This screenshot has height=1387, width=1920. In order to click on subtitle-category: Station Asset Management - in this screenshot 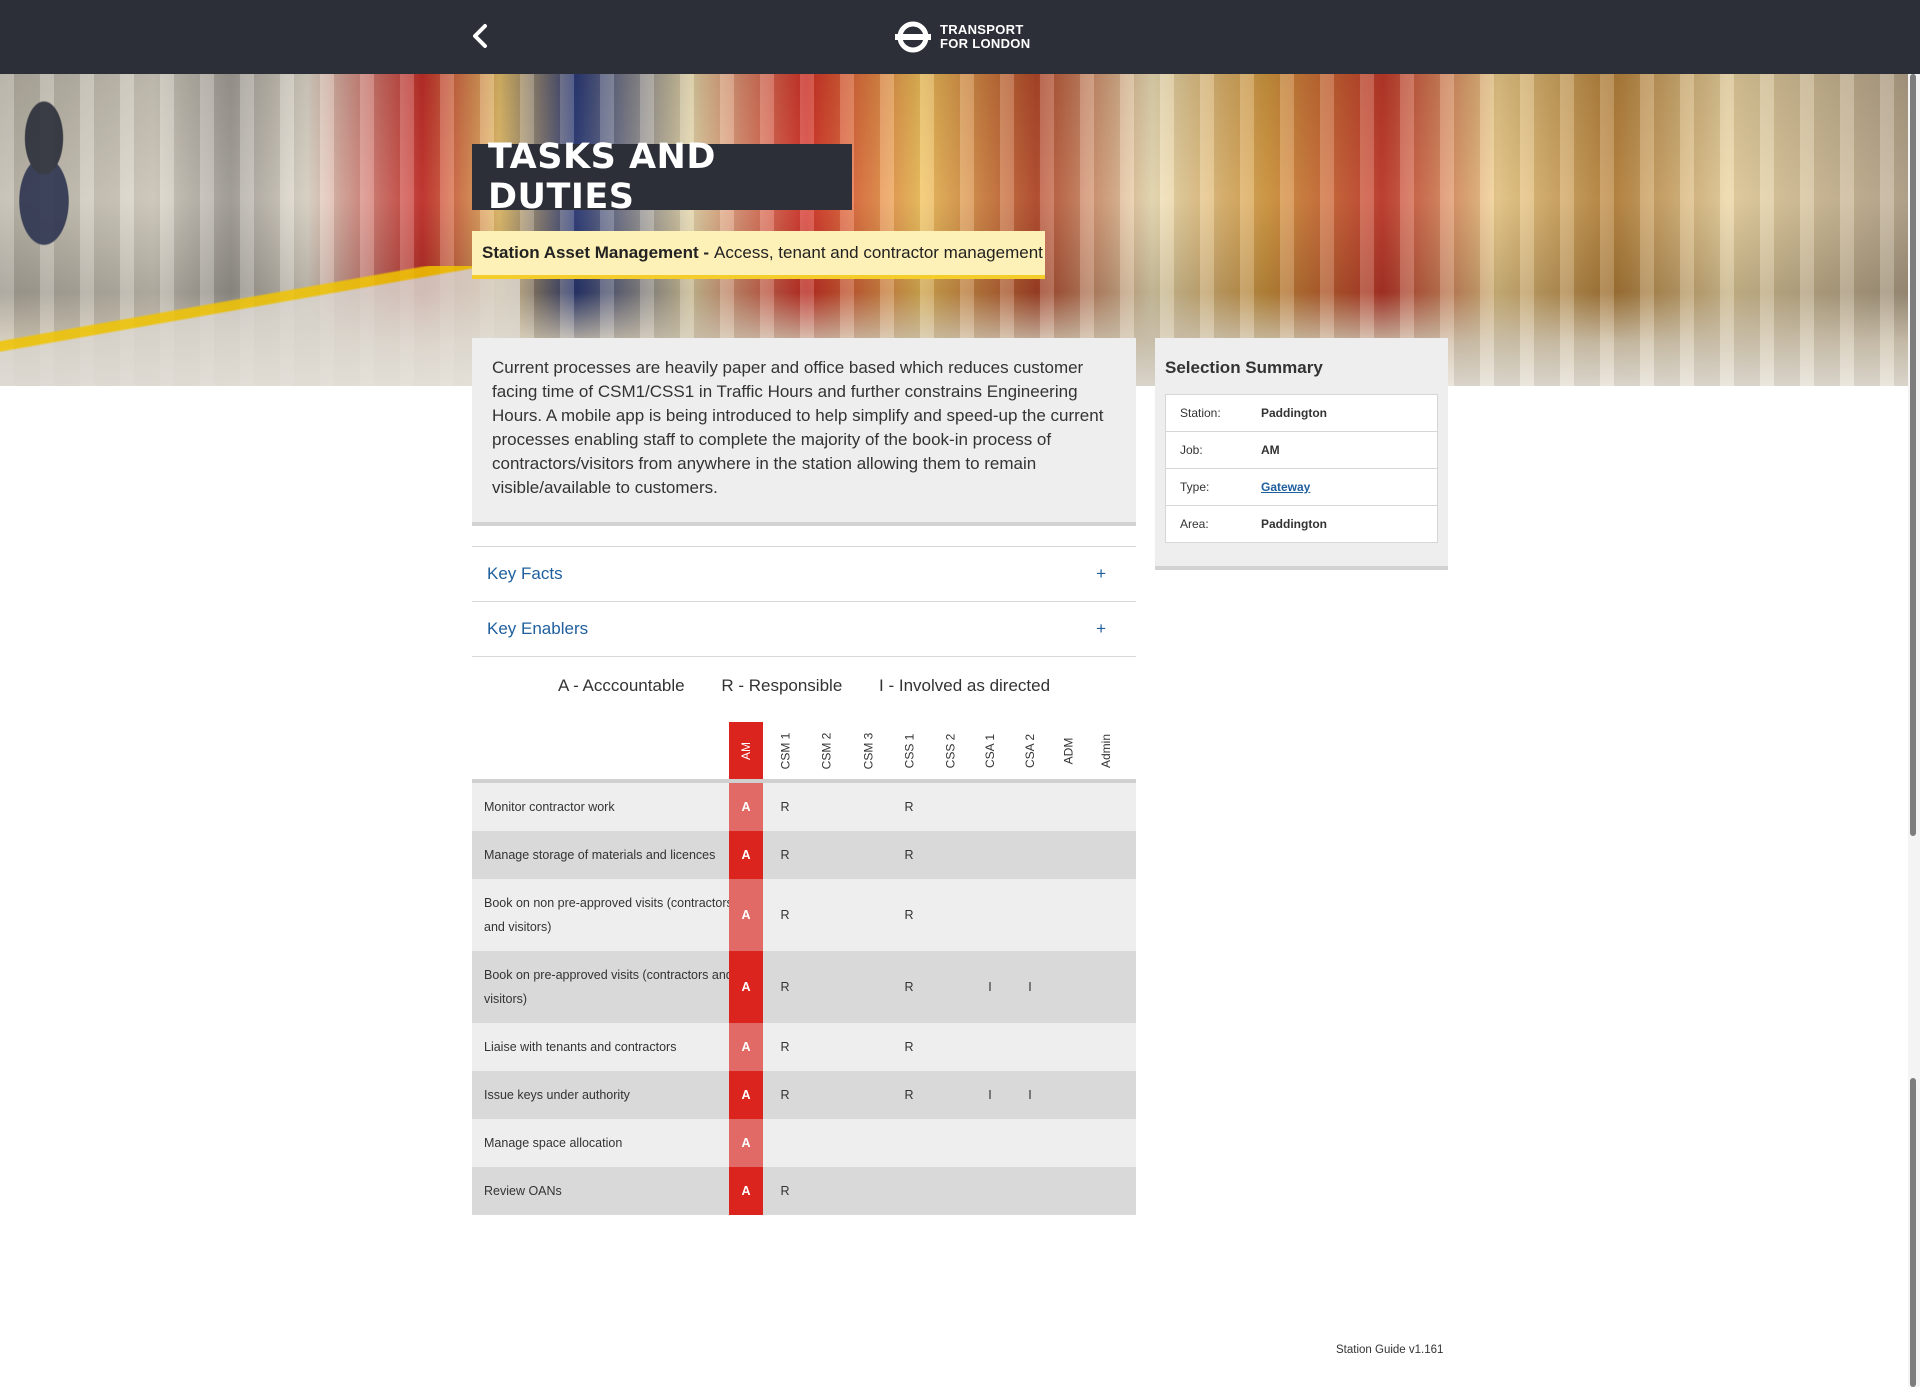, I will do `click(596, 252)`.